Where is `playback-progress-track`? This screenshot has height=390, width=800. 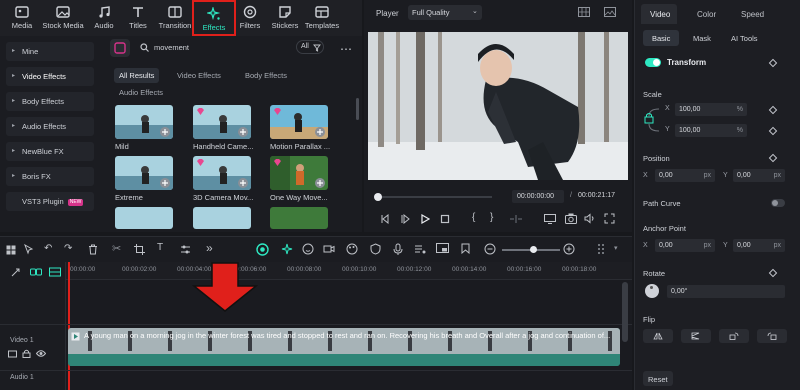
playback-progress-track is located at coordinates (434, 197).